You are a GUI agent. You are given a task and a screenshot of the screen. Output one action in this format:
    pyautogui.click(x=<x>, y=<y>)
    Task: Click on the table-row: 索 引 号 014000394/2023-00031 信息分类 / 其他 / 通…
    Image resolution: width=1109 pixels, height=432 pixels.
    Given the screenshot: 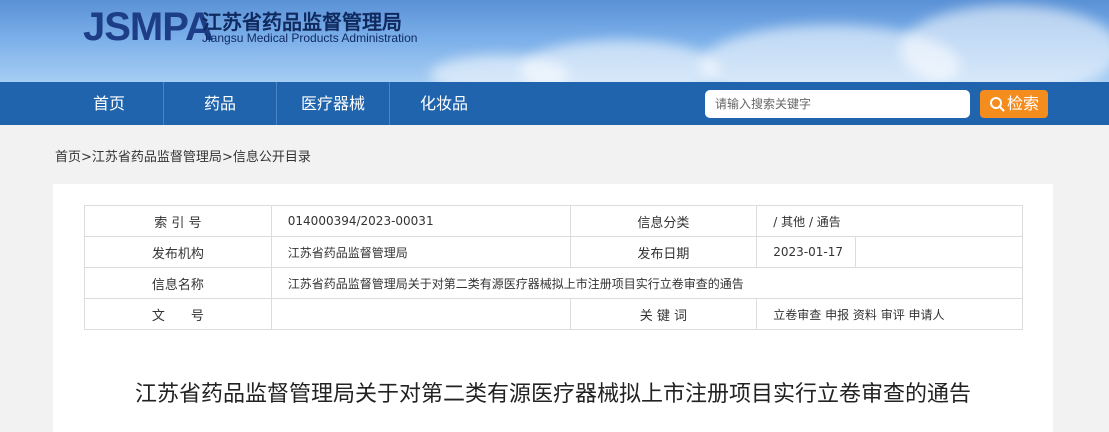 What is the action you would take?
    pyautogui.click(x=553, y=221)
    